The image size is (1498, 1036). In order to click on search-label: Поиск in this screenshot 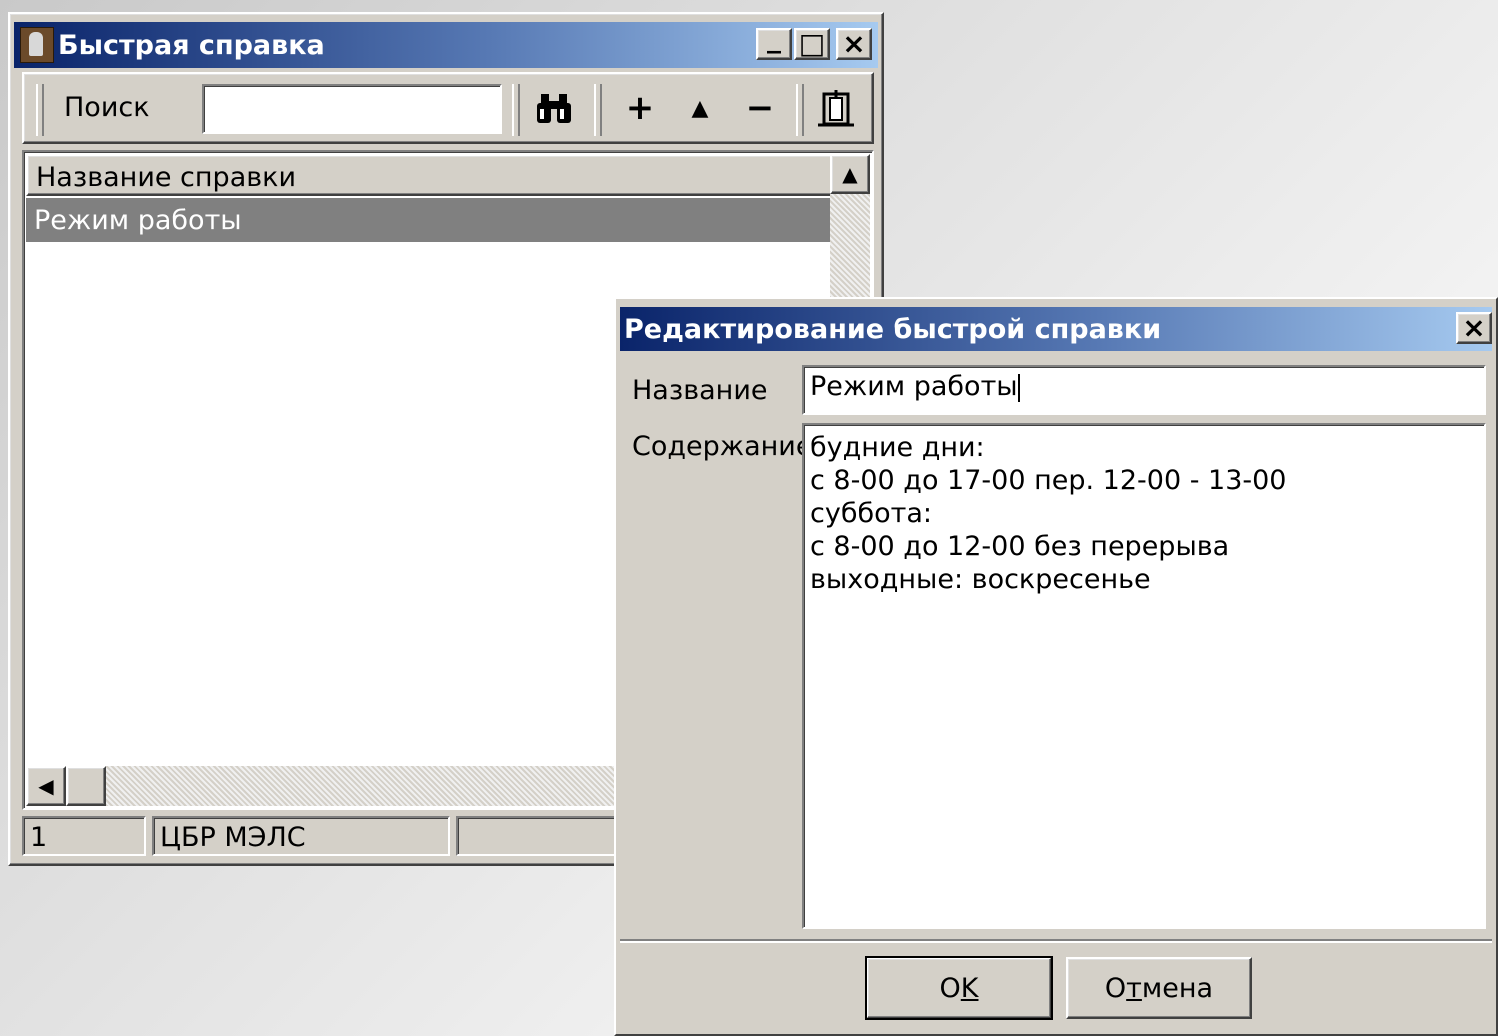, I will do `click(107, 107)`.